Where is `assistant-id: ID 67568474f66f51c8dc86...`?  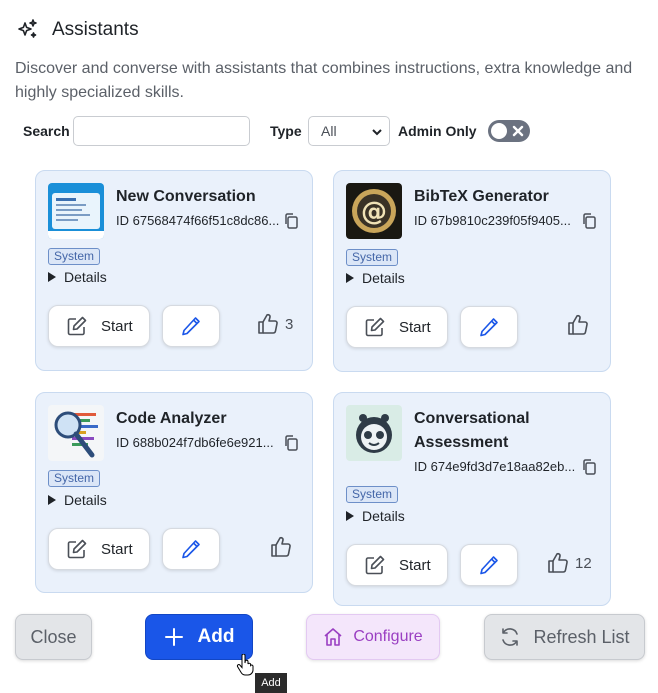 assistant-id: ID 67568474f66f51c8dc86... is located at coordinates (198, 220).